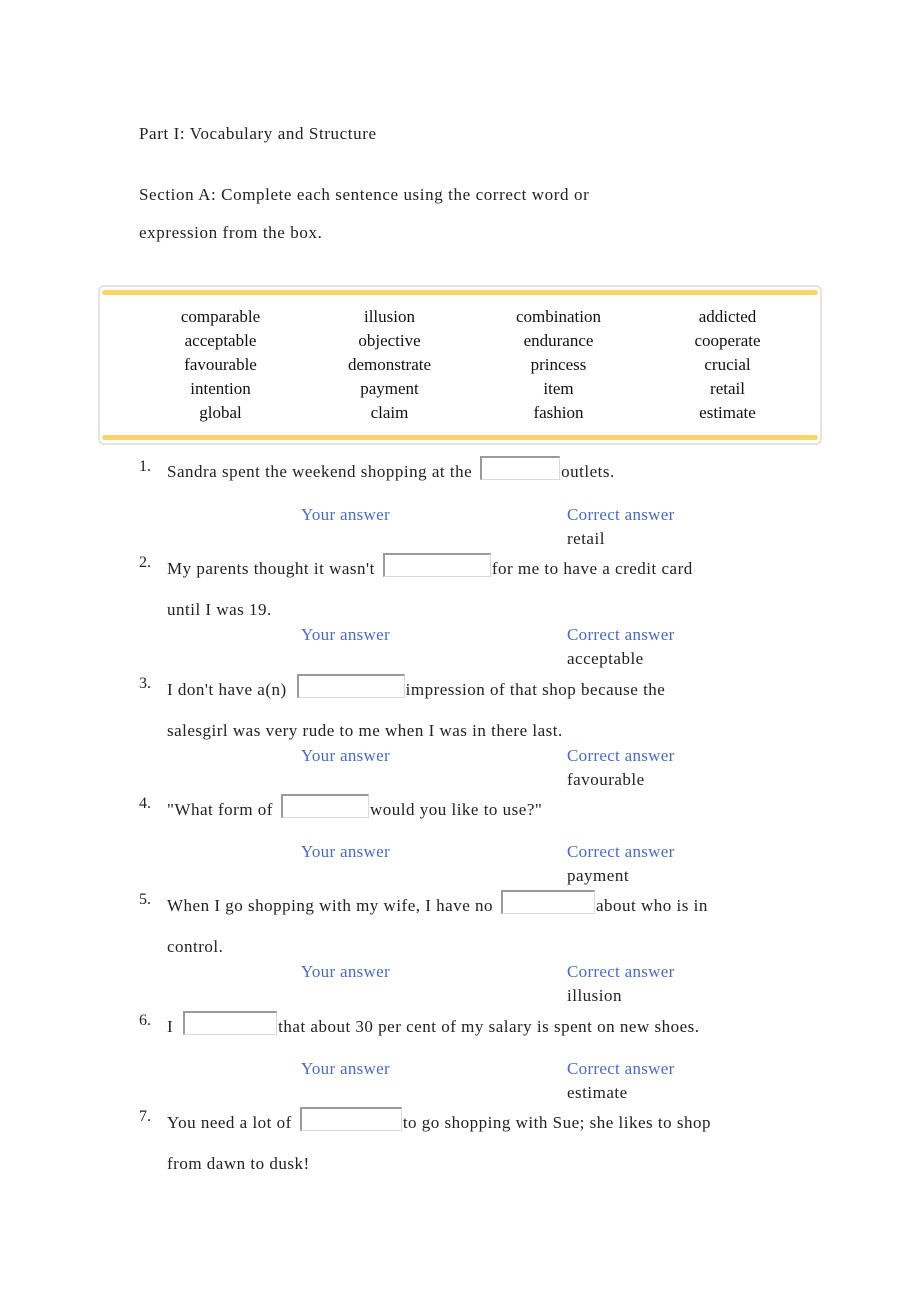  Describe the element at coordinates (389, 340) in the screenshot. I see `word-item: objective` at that location.